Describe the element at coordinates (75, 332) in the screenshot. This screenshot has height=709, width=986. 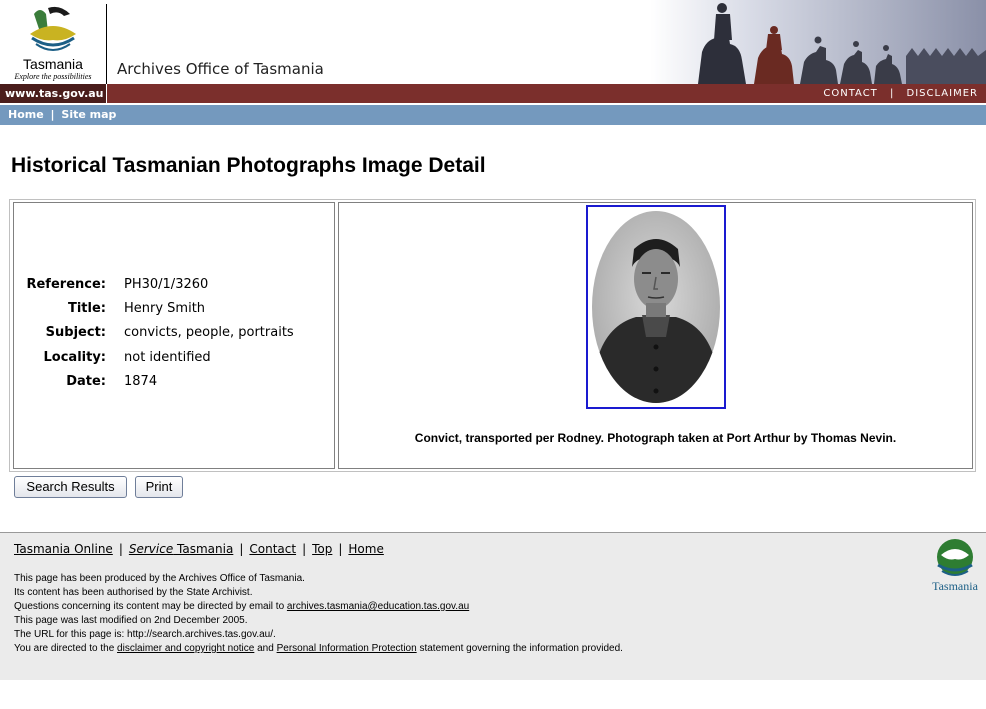
I see `subject-label: Subject:` at that location.